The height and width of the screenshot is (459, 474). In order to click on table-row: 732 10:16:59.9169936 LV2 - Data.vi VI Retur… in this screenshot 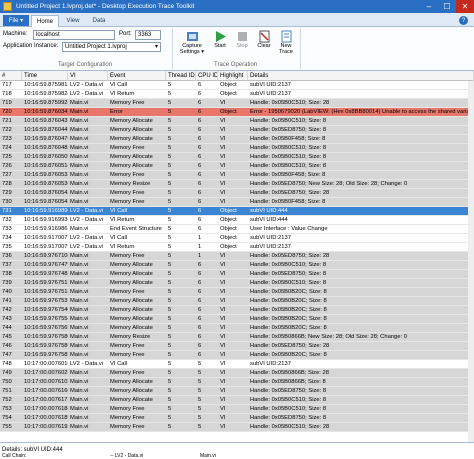, I will do `click(237, 220)`.